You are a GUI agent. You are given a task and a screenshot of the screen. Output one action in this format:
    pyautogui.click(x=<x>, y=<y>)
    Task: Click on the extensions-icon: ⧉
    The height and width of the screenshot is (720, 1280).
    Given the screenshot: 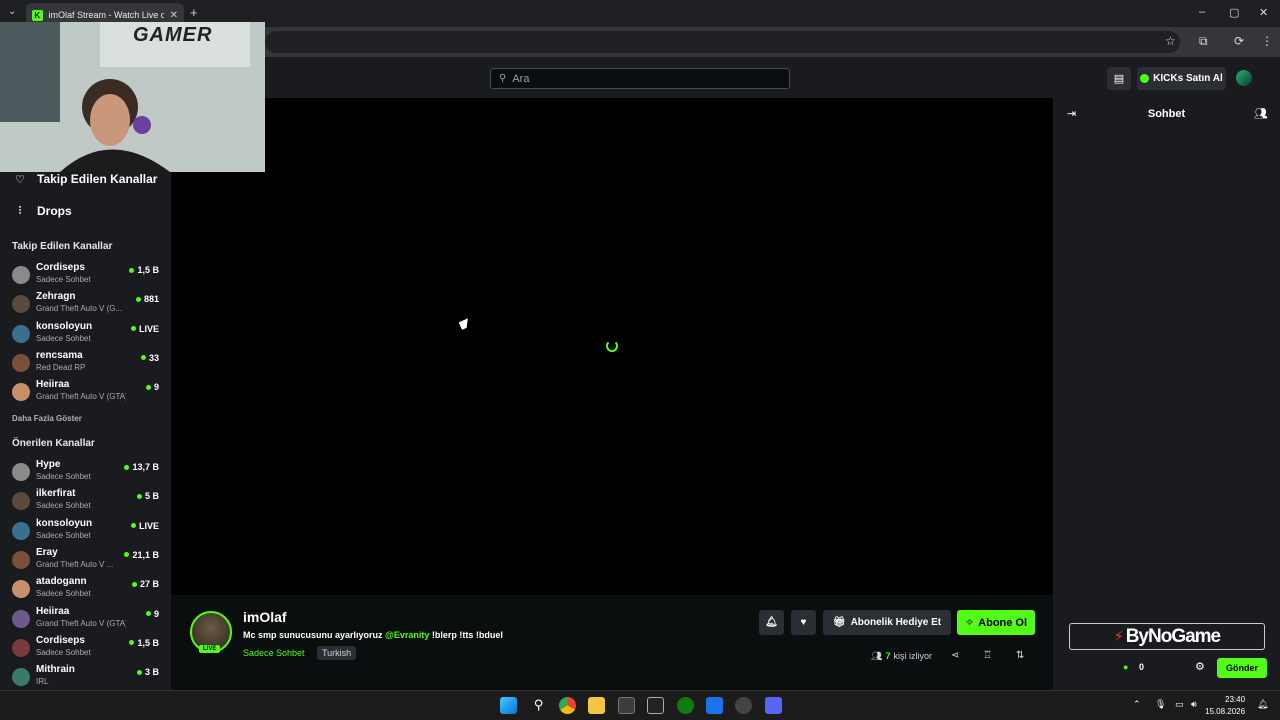 What is the action you would take?
    pyautogui.click(x=1203, y=41)
    